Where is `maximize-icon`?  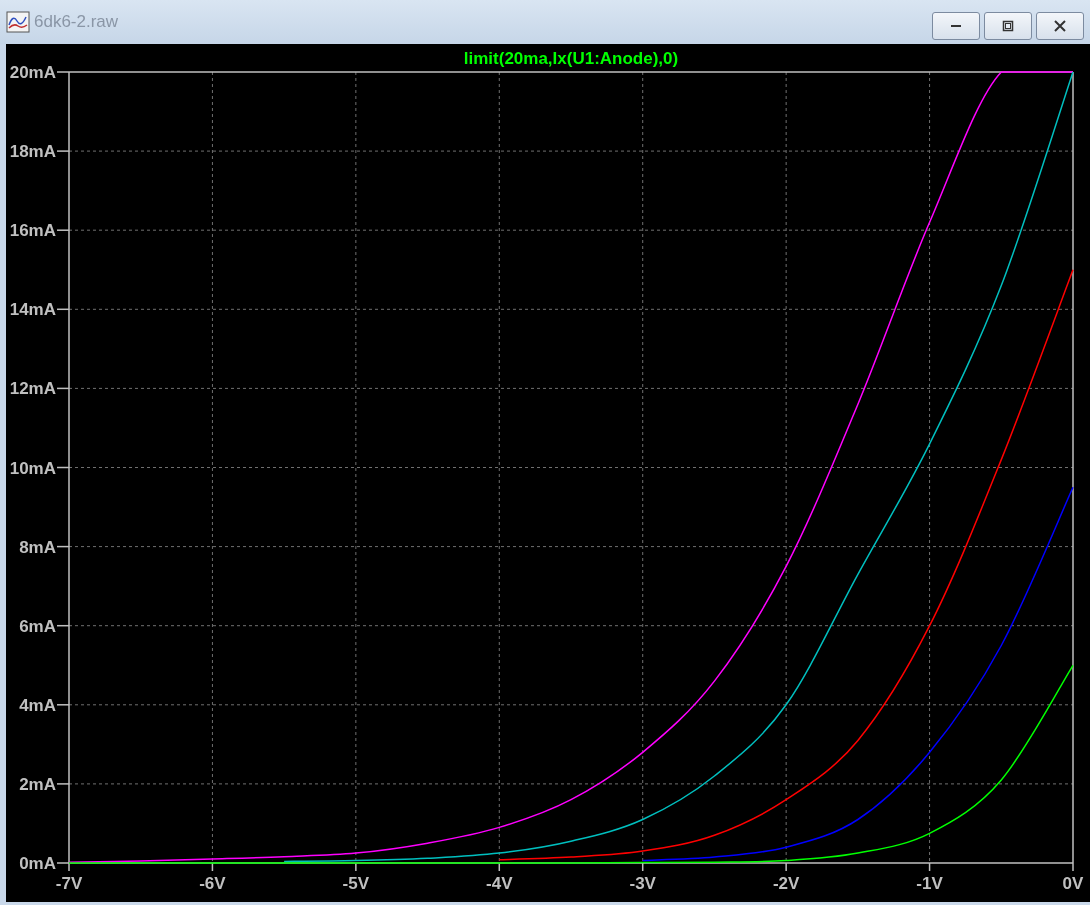
maximize-icon is located at coordinates (1008, 26).